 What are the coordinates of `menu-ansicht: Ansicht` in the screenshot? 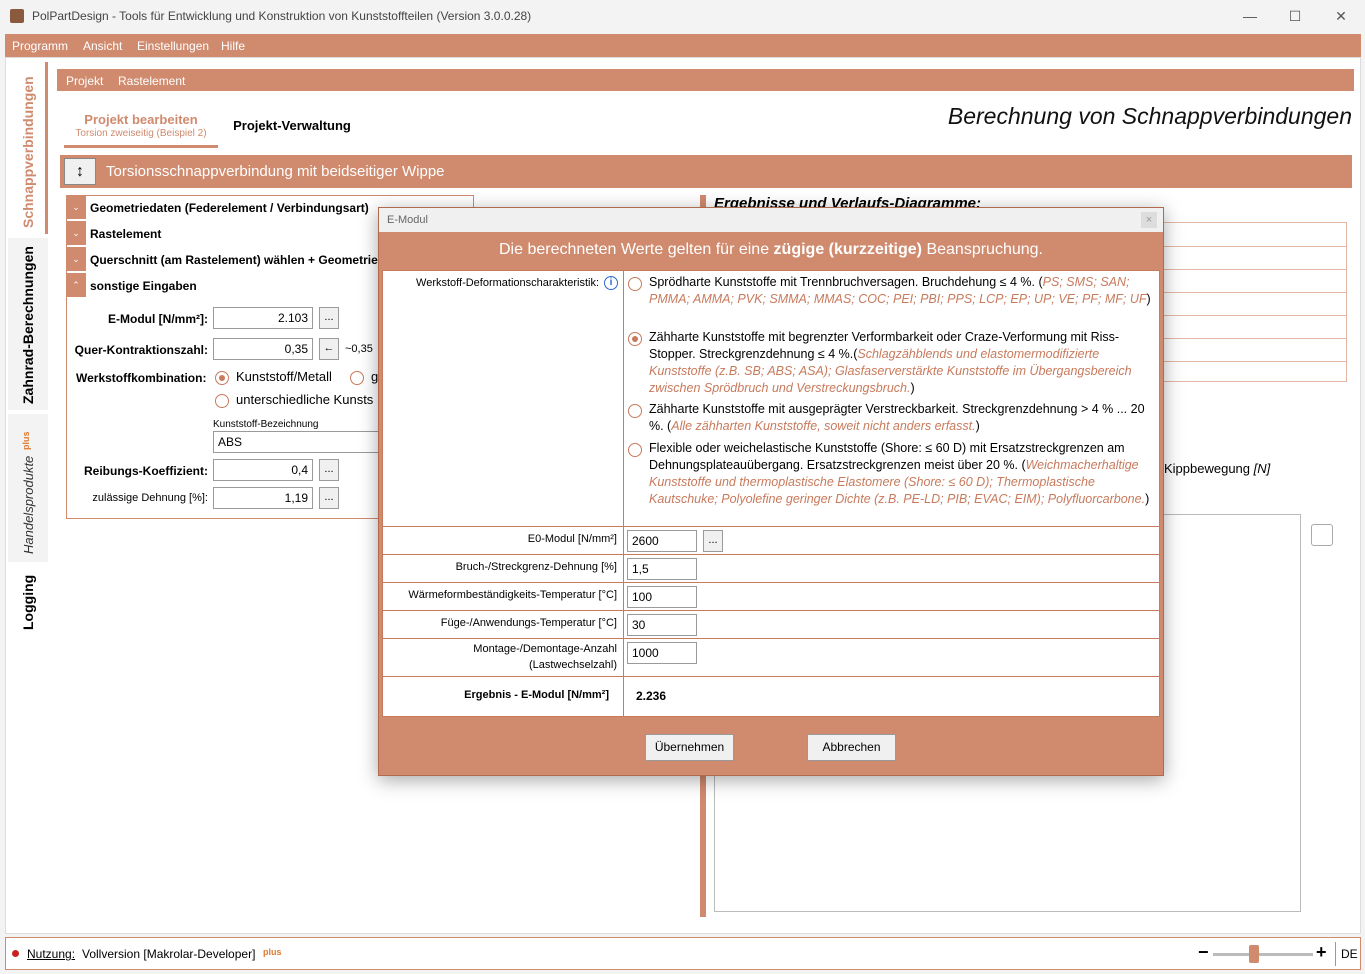 It's located at (102, 46).